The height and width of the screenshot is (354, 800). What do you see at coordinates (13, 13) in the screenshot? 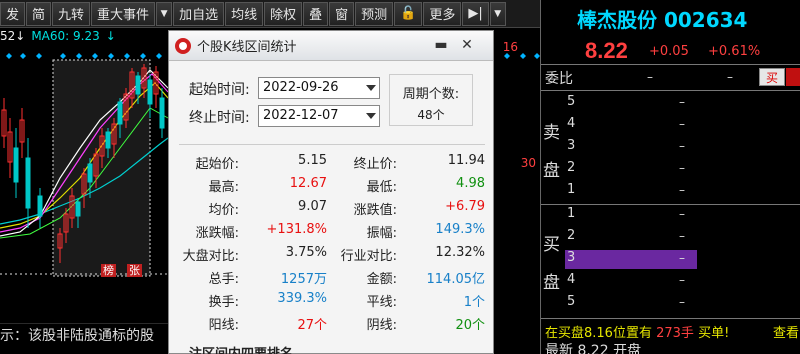
I see `toolbar-button: 发` at bounding box center [13, 13].